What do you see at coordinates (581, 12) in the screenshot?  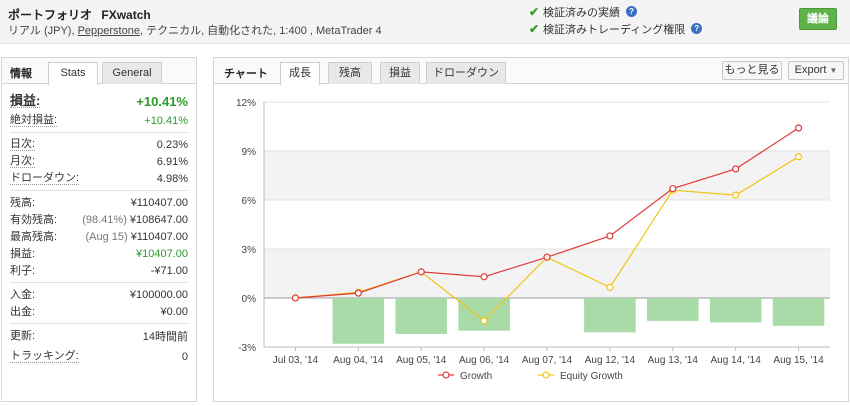 I see `verified-track-label: 検証済みの実績` at bounding box center [581, 12].